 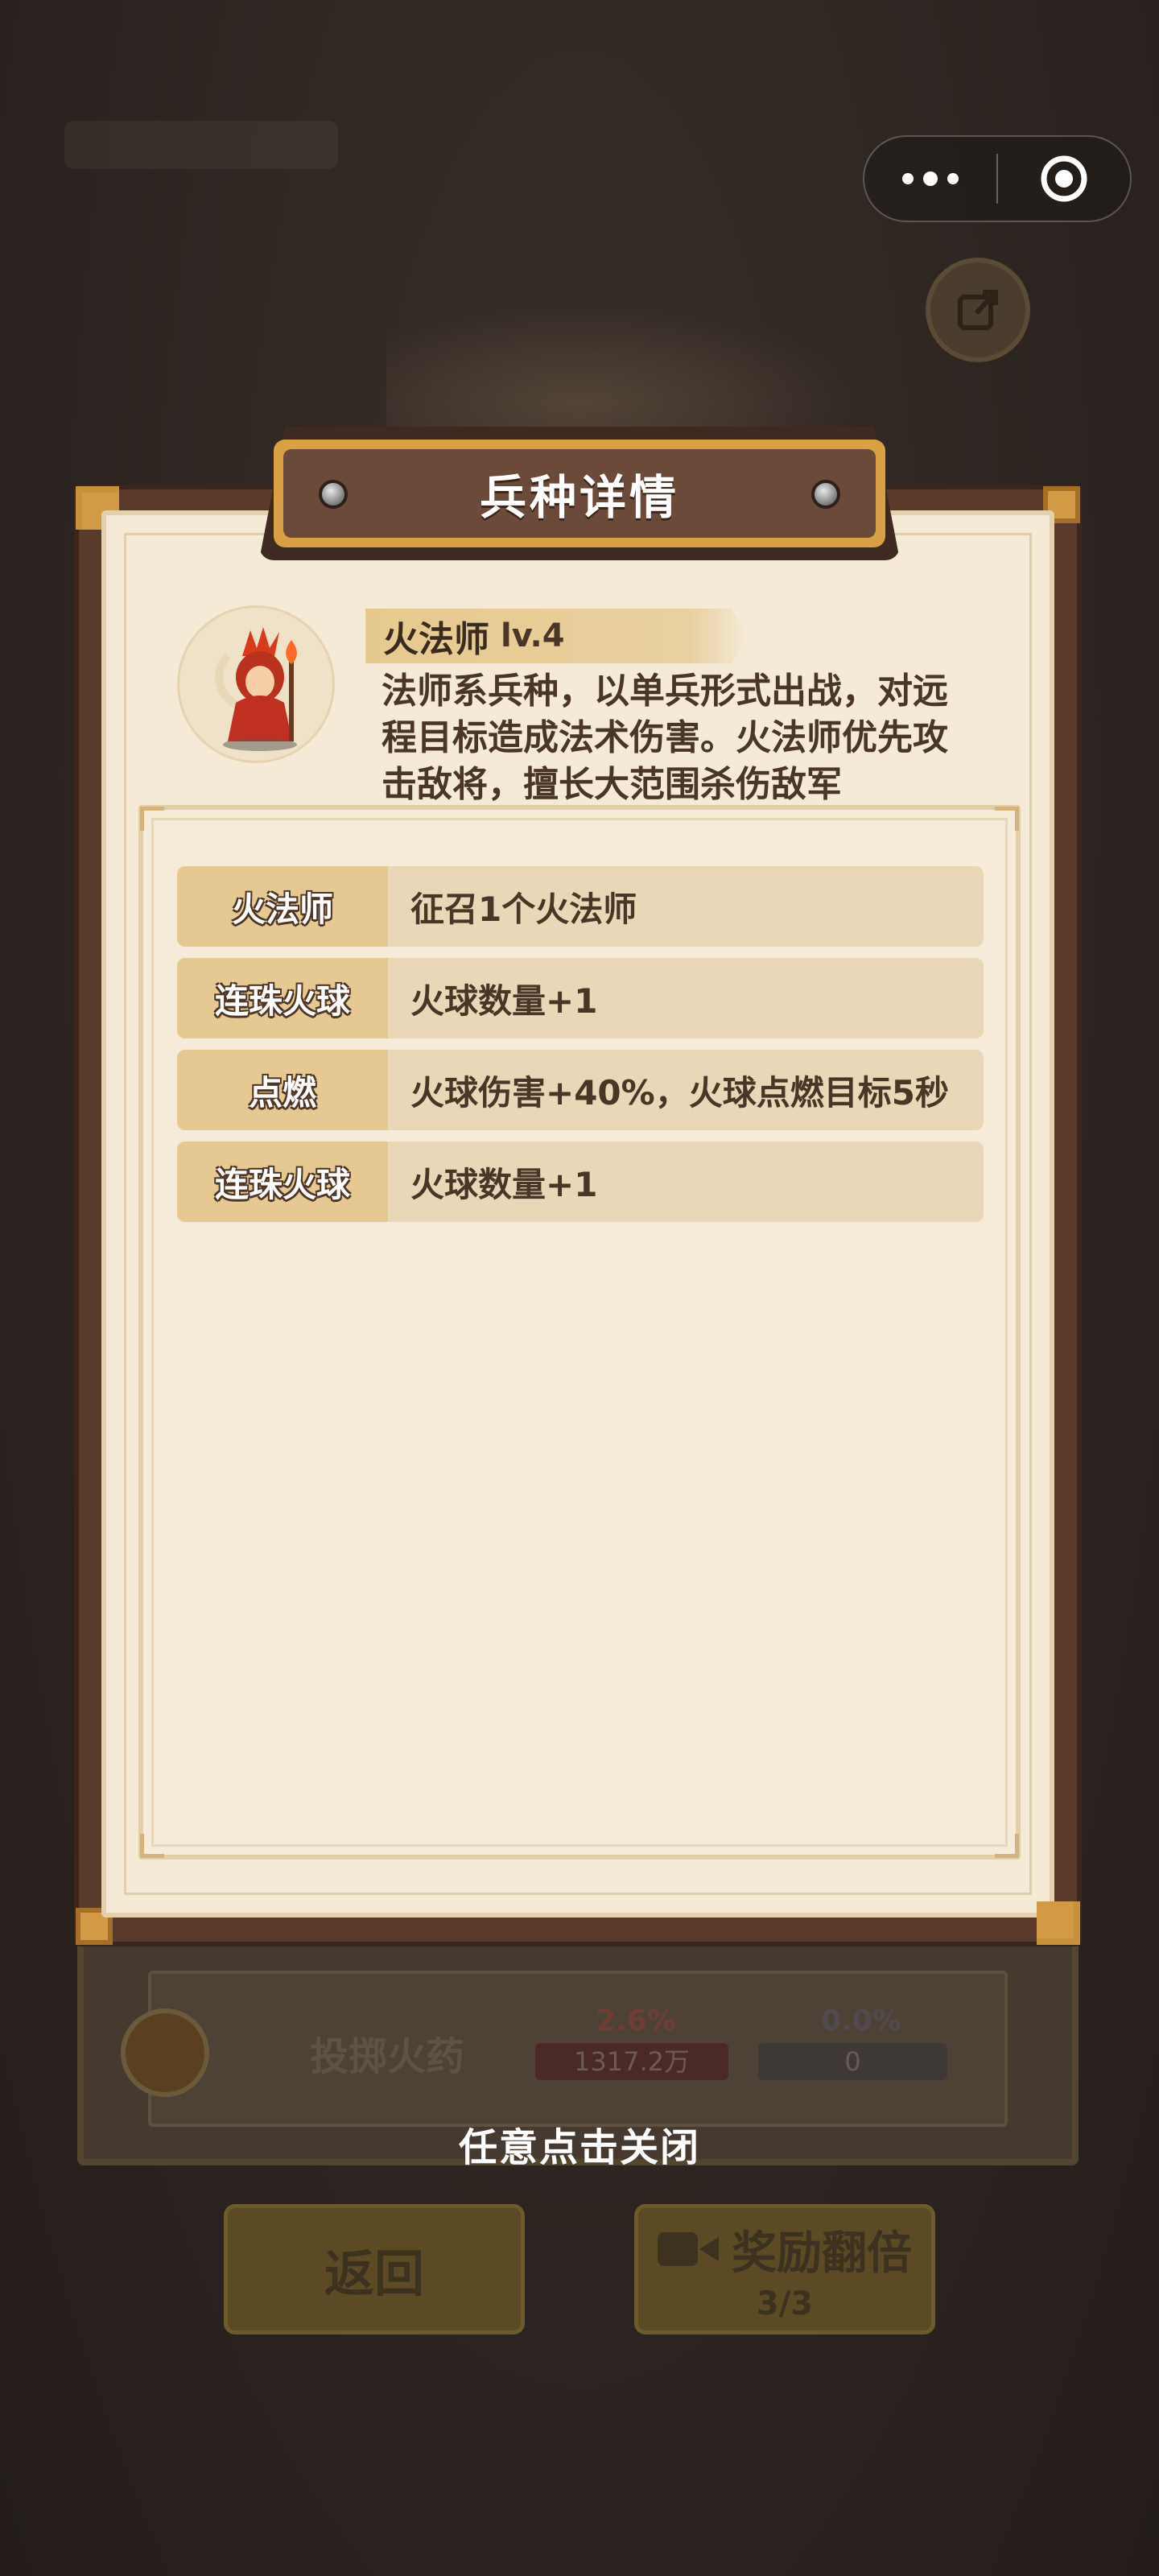 What do you see at coordinates (387, 2056) in the screenshot?
I see `skill-name: 投掷火药` at bounding box center [387, 2056].